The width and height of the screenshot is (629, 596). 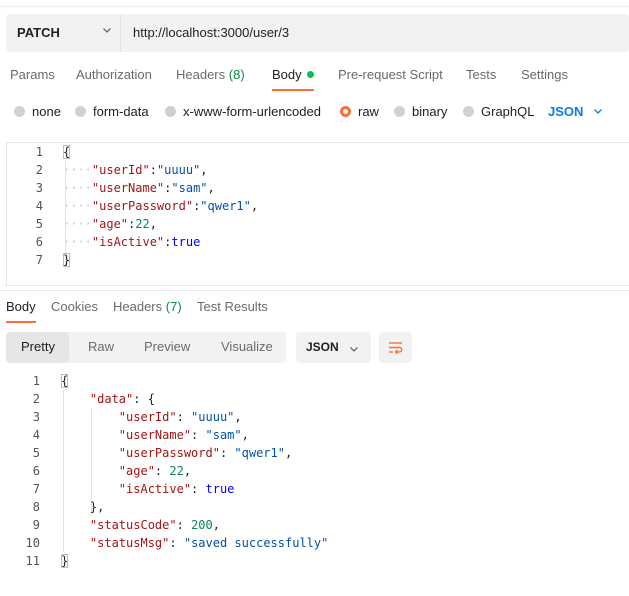 I want to click on tab-test-results: Test Results, so click(x=232, y=306).